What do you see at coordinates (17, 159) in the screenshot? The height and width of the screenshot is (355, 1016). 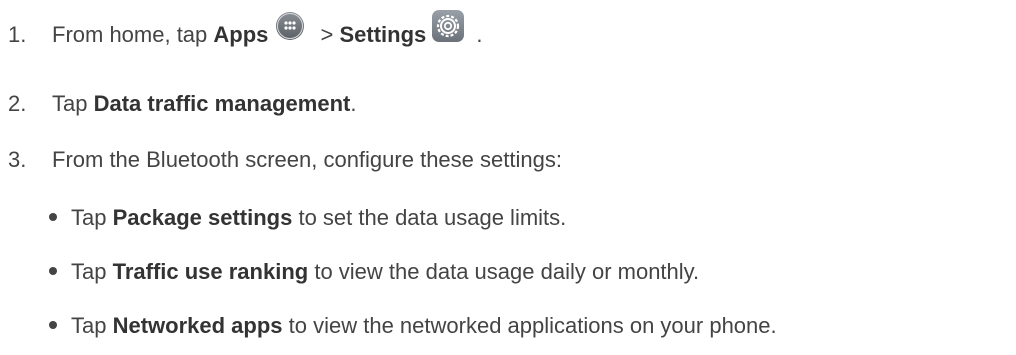 I see `step-number: 3.` at bounding box center [17, 159].